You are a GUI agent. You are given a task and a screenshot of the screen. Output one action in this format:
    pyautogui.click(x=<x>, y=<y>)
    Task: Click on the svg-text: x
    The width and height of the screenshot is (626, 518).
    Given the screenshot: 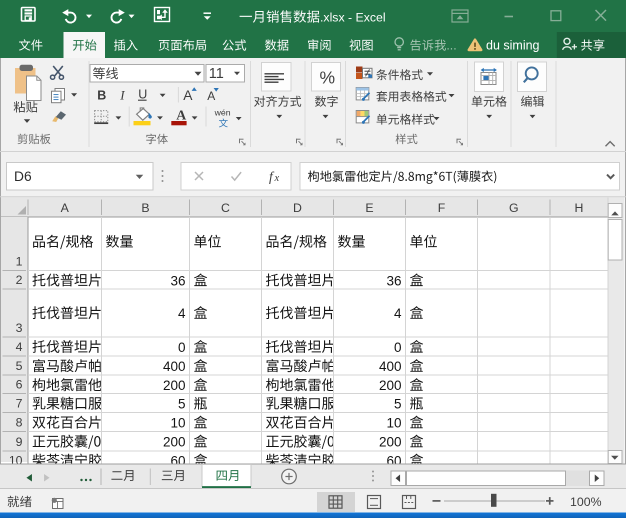 What is the action you would take?
    pyautogui.click(x=277, y=178)
    